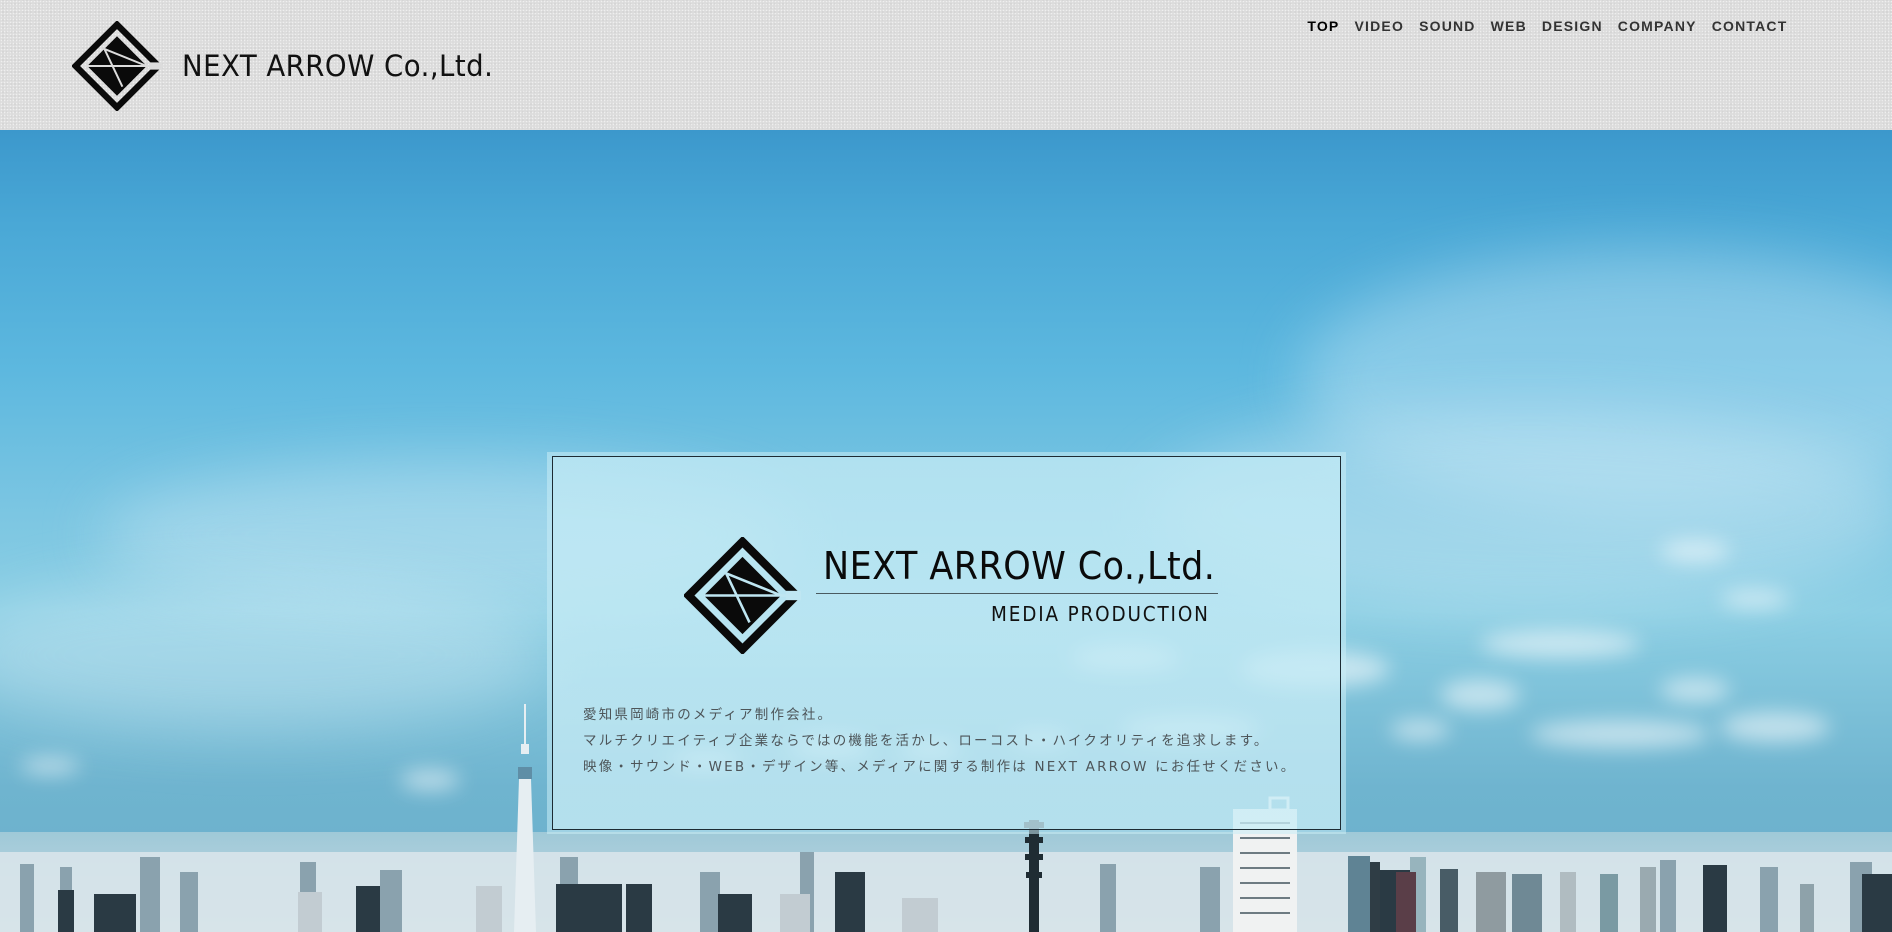 The height and width of the screenshot is (932, 1892). Describe the element at coordinates (1657, 26) in the screenshot. I see `nav-company: COMPANY` at that location.